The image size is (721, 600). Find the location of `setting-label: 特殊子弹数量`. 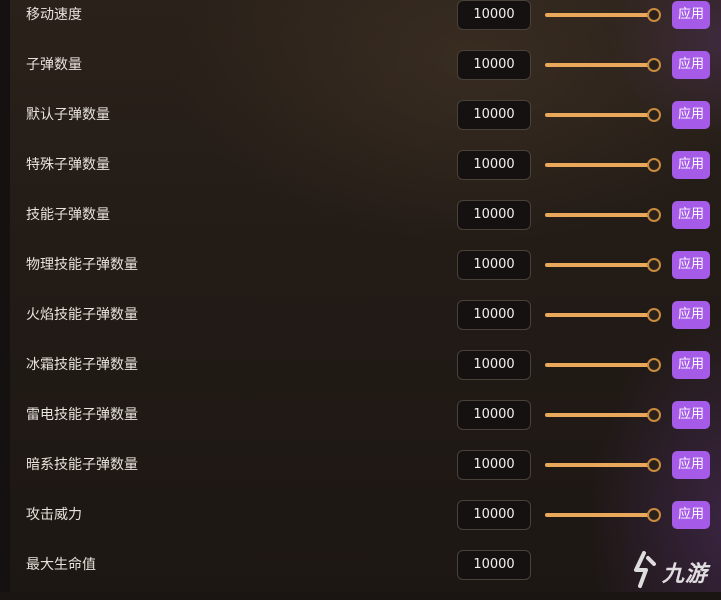

setting-label: 特殊子弹数量 is located at coordinates (68, 165).